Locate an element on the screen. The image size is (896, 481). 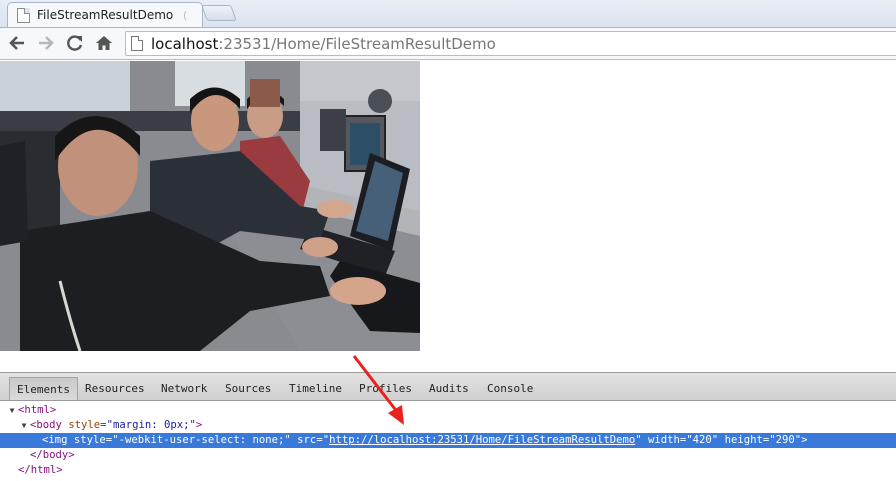
tab-audits: Audits is located at coordinates (449, 388).